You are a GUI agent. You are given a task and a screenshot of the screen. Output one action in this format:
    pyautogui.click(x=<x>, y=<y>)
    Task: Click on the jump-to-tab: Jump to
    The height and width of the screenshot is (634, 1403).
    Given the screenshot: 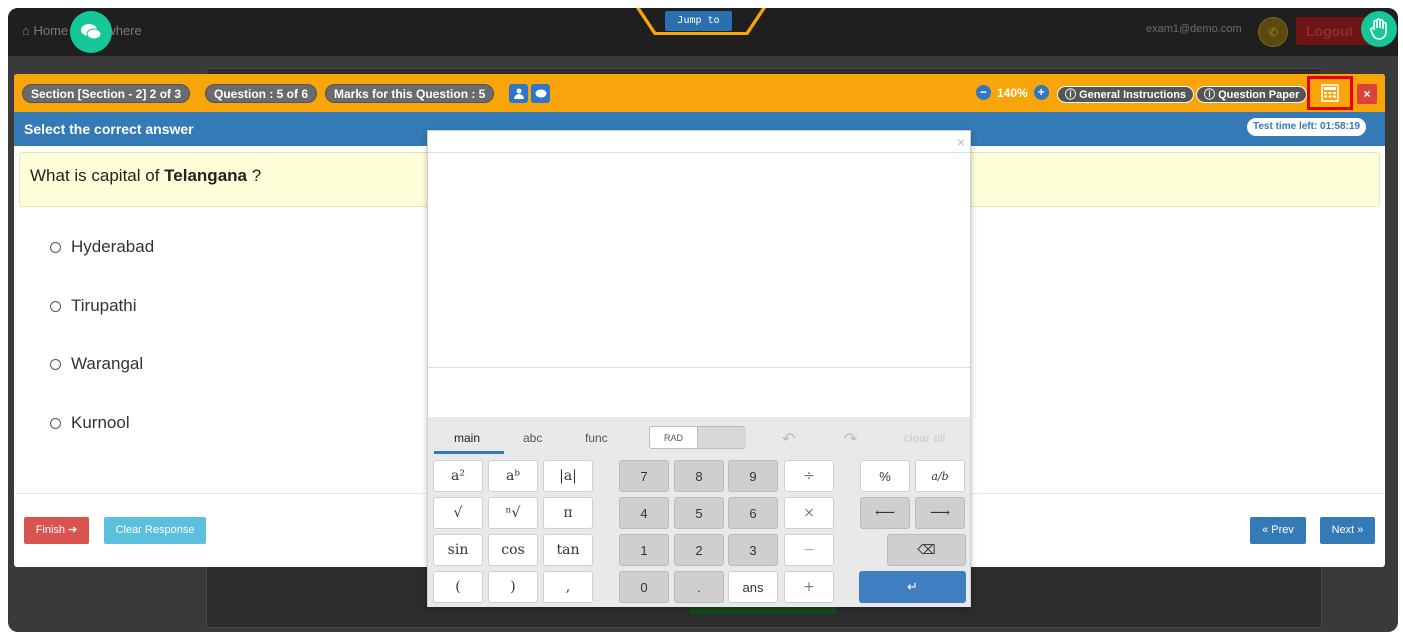 What is the action you would take?
    pyautogui.click(x=701, y=22)
    